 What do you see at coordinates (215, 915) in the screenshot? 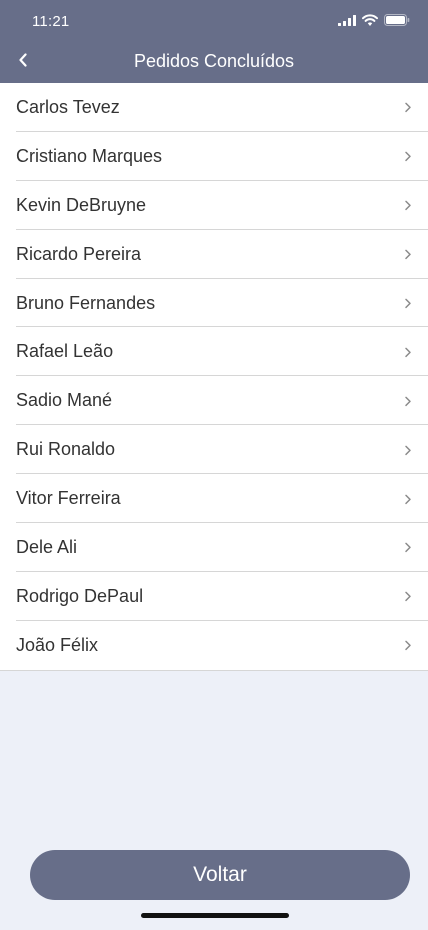
I see `home-indicator` at bounding box center [215, 915].